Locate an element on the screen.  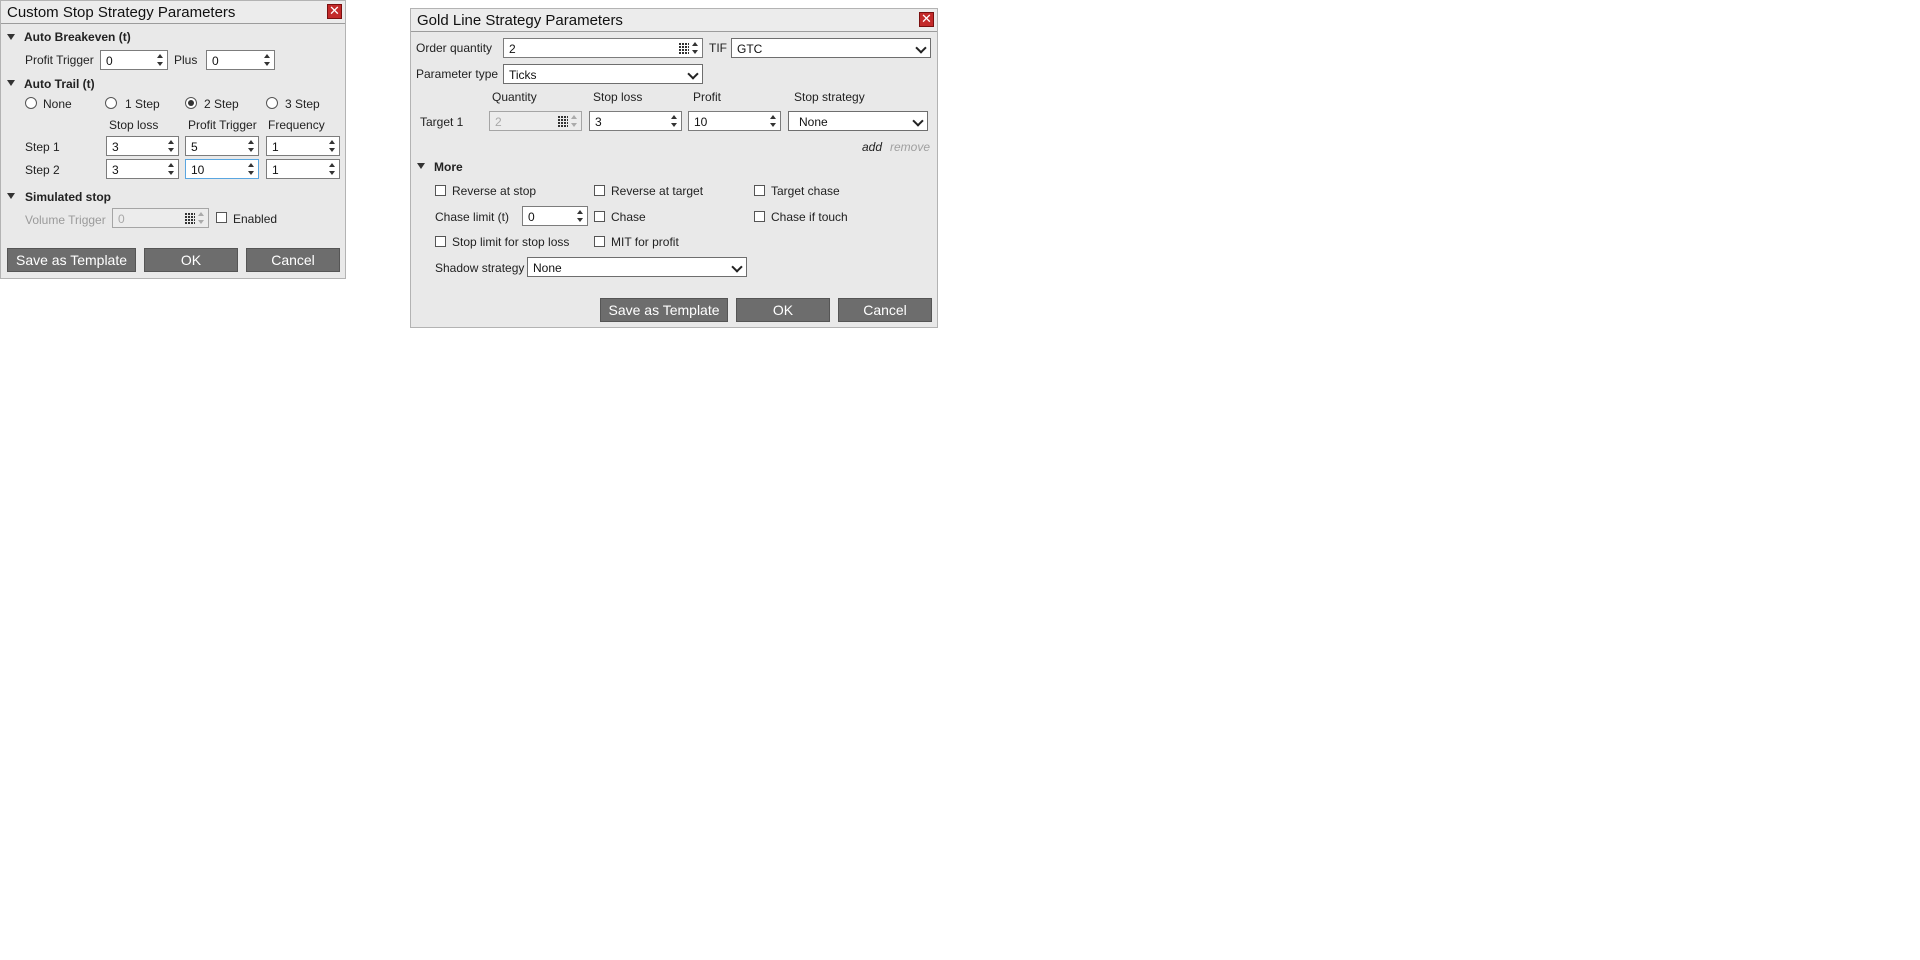
add-target-link: add is located at coordinates (872, 147).